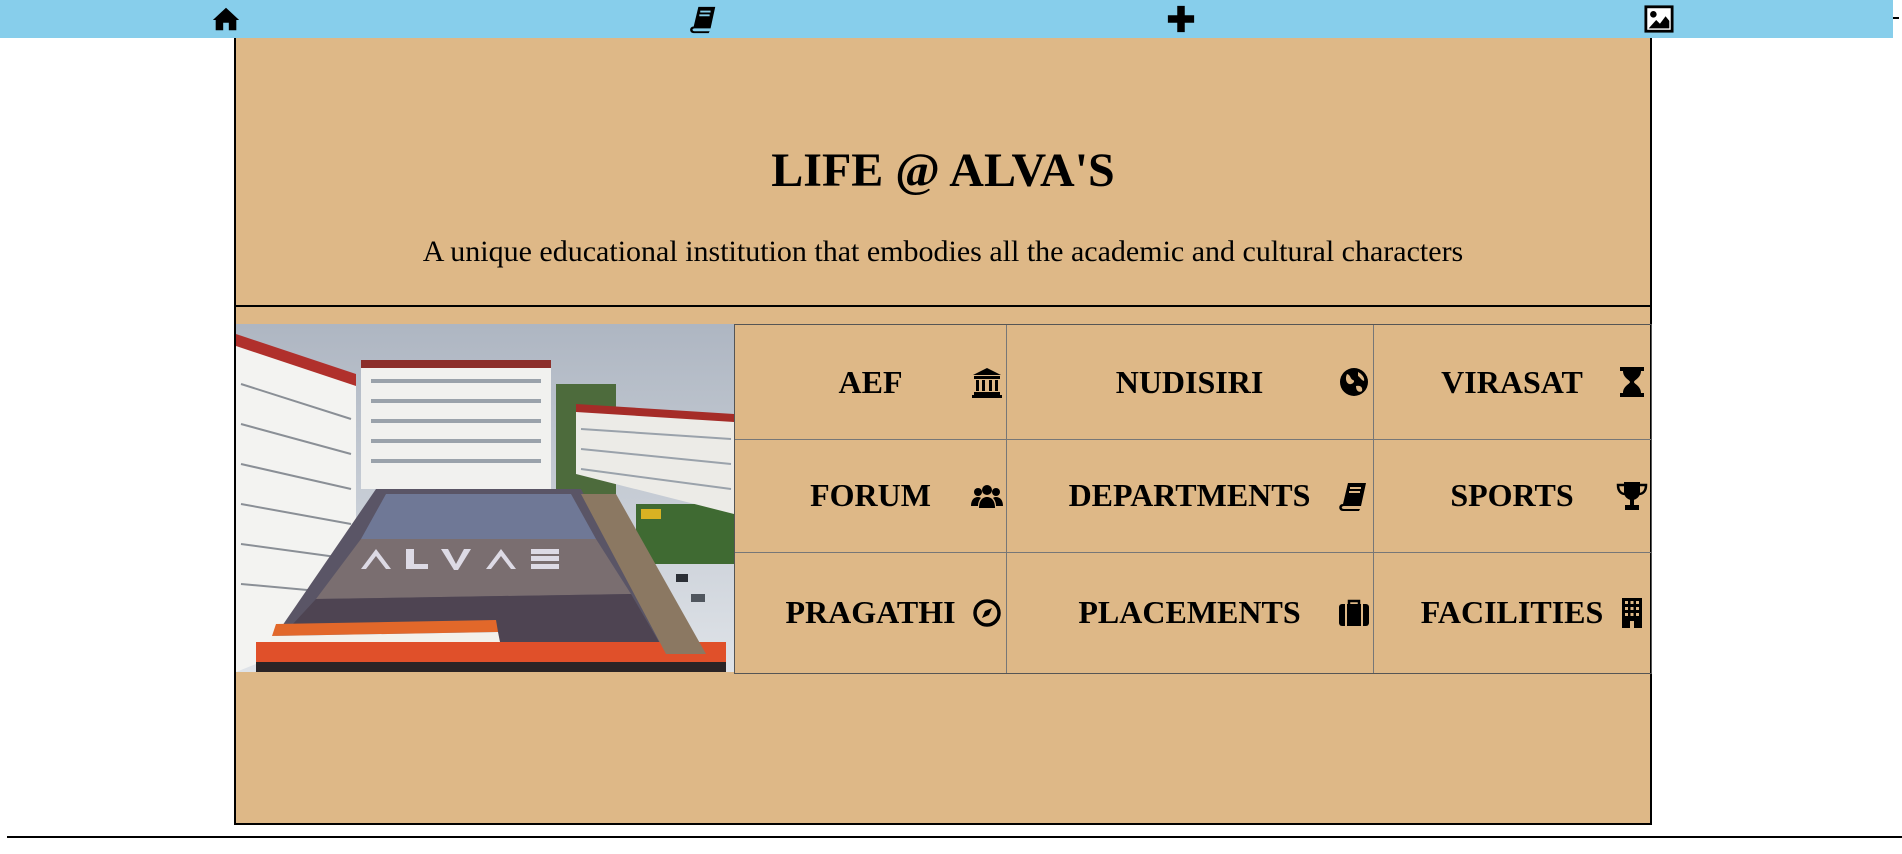 The height and width of the screenshot is (854, 1902). What do you see at coordinates (1632, 496) in the screenshot?
I see `trophy-icon` at bounding box center [1632, 496].